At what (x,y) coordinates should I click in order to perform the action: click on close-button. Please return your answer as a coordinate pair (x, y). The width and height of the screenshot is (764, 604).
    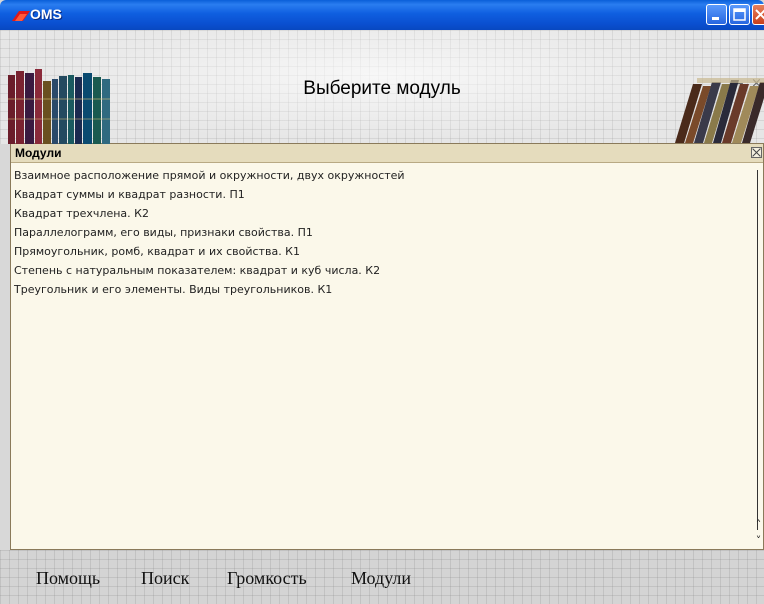
    Looking at the image, I should click on (758, 14).